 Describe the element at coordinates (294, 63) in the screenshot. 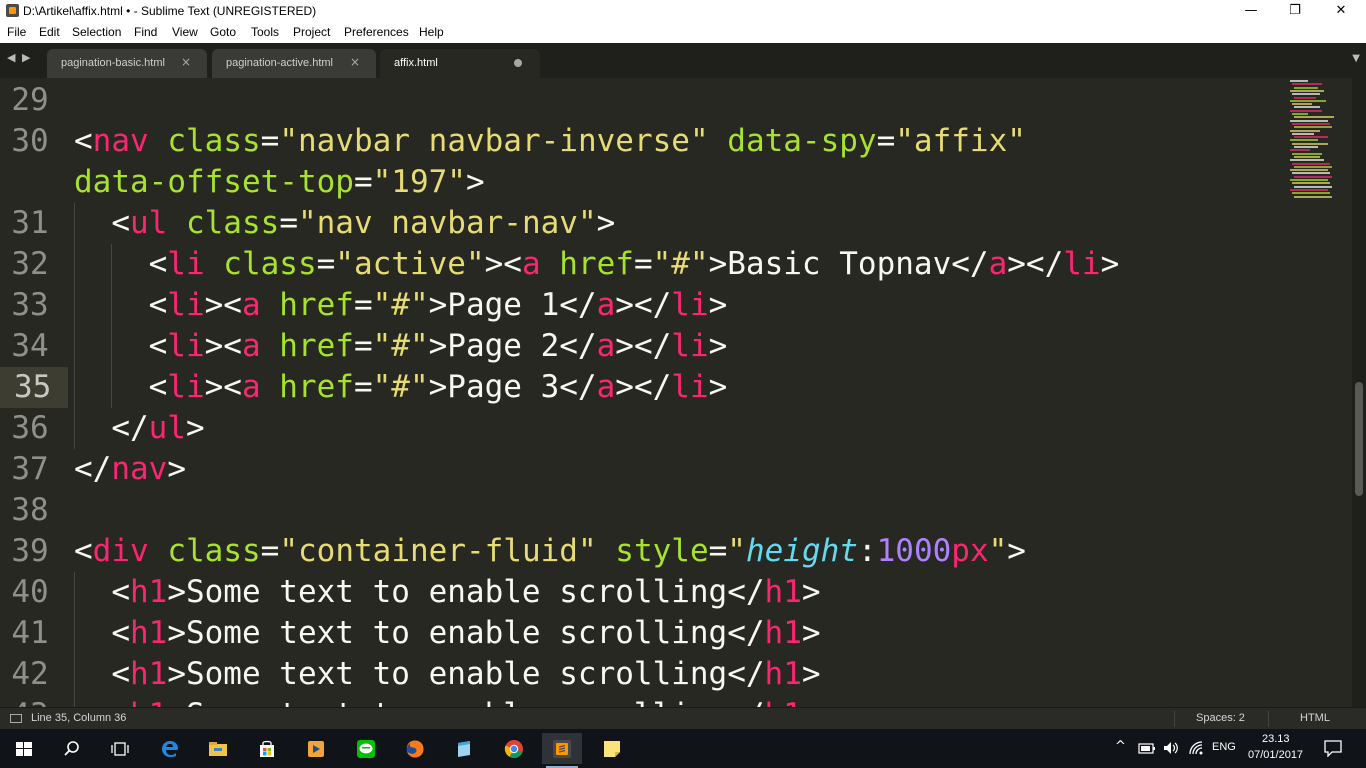

I see `tab-pagination-active: pagination-active.html ×` at that location.